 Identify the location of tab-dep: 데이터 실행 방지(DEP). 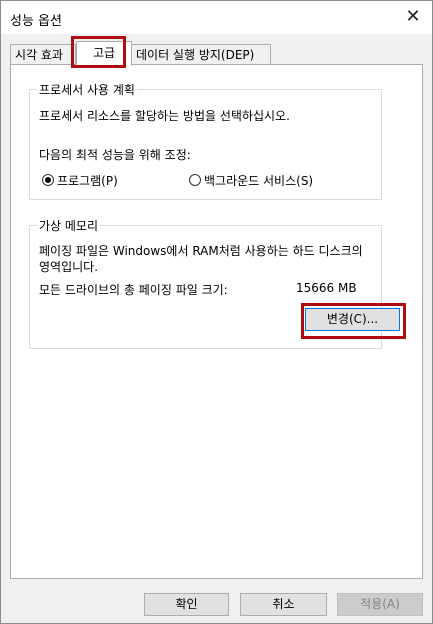
(201, 54).